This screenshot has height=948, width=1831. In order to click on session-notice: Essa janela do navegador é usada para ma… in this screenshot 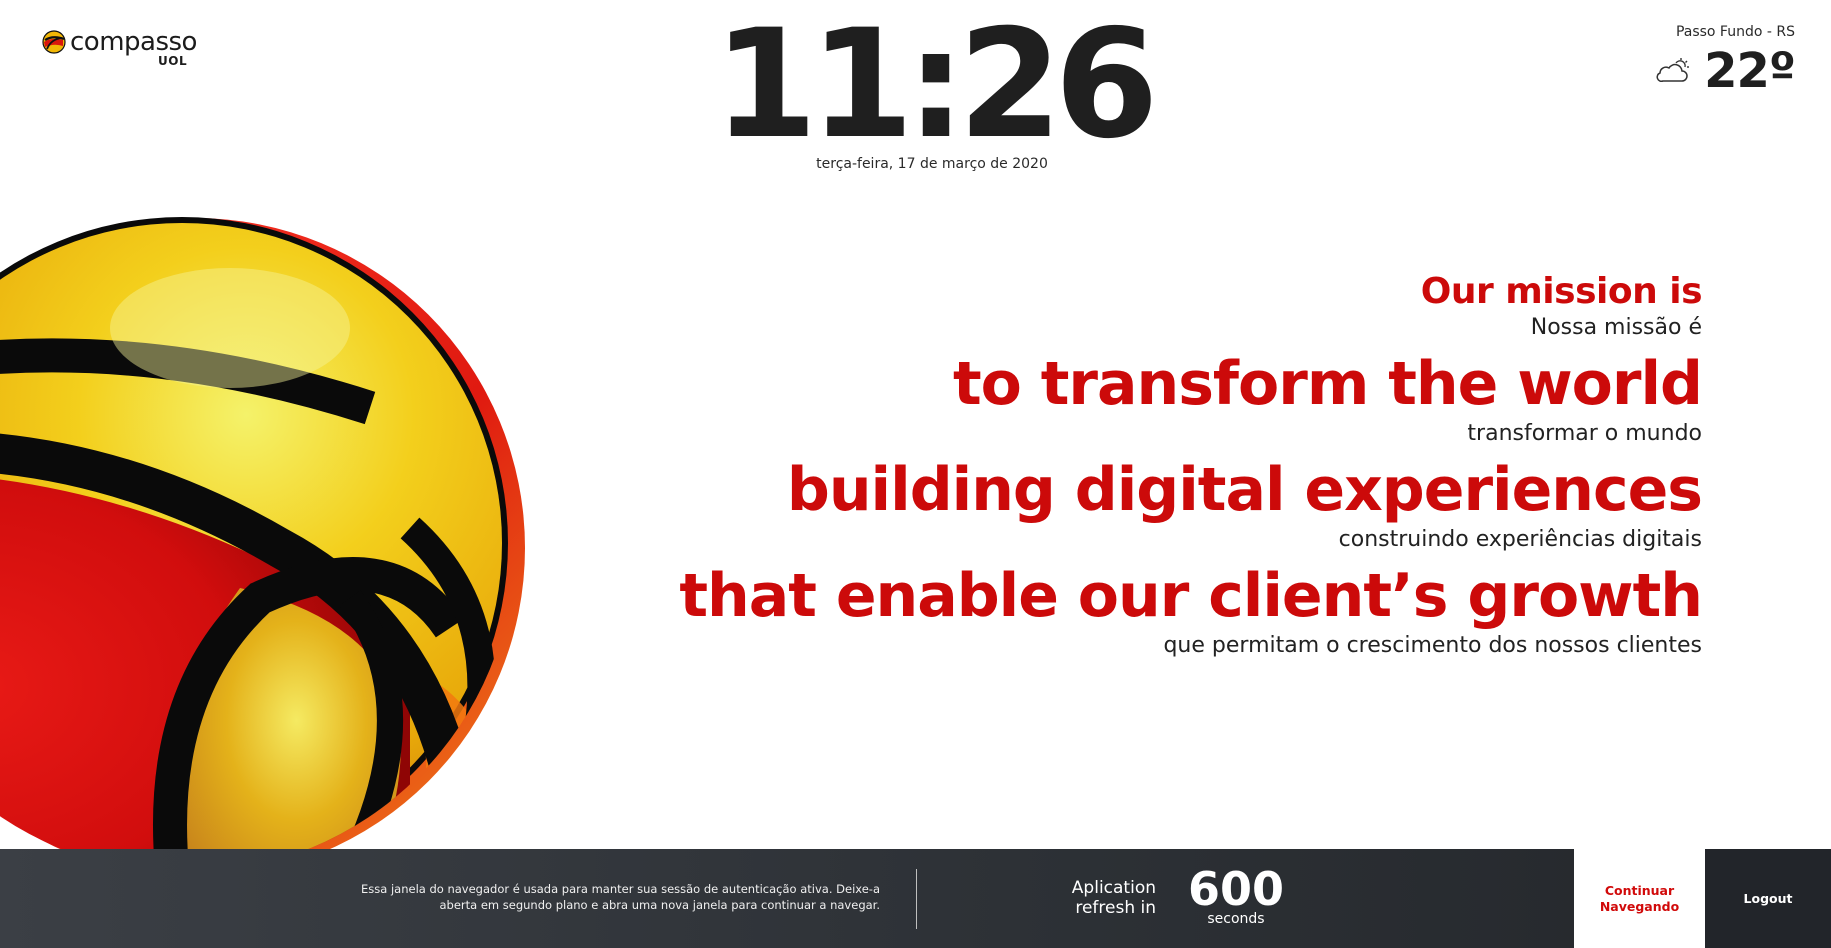, I will do `click(620, 897)`.